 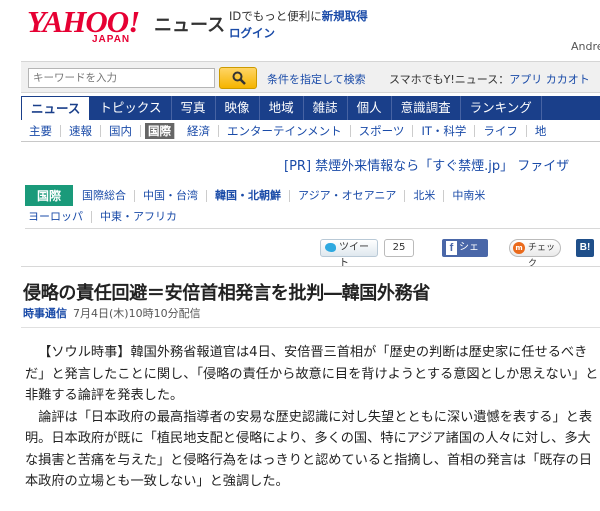 What do you see at coordinates (298, 166) in the screenshot?
I see `pr-label: [PR]` at bounding box center [298, 166].